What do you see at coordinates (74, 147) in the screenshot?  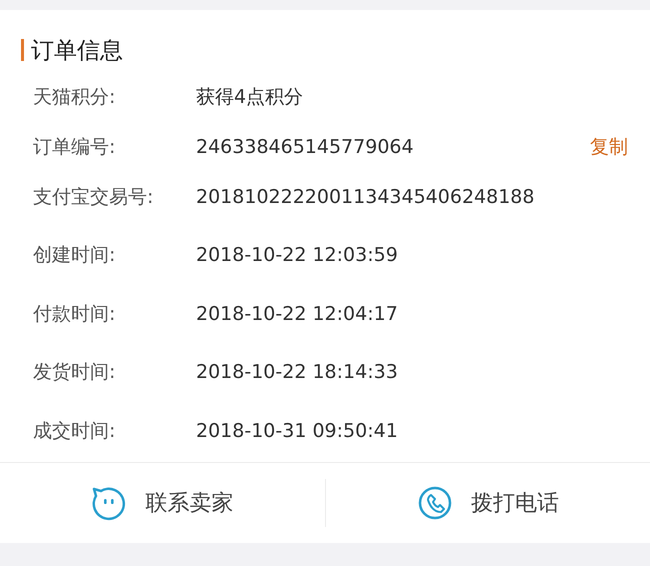 I see `field-label: 订单编号:` at bounding box center [74, 147].